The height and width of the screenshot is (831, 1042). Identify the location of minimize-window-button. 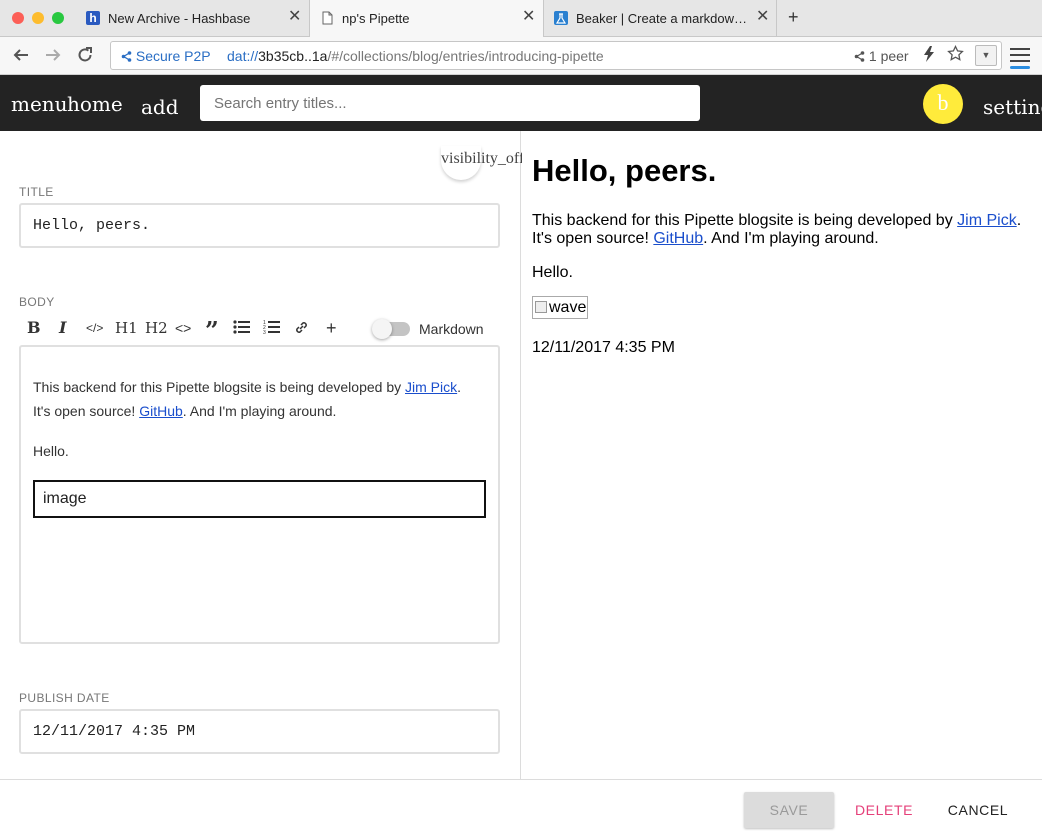
(38, 18).